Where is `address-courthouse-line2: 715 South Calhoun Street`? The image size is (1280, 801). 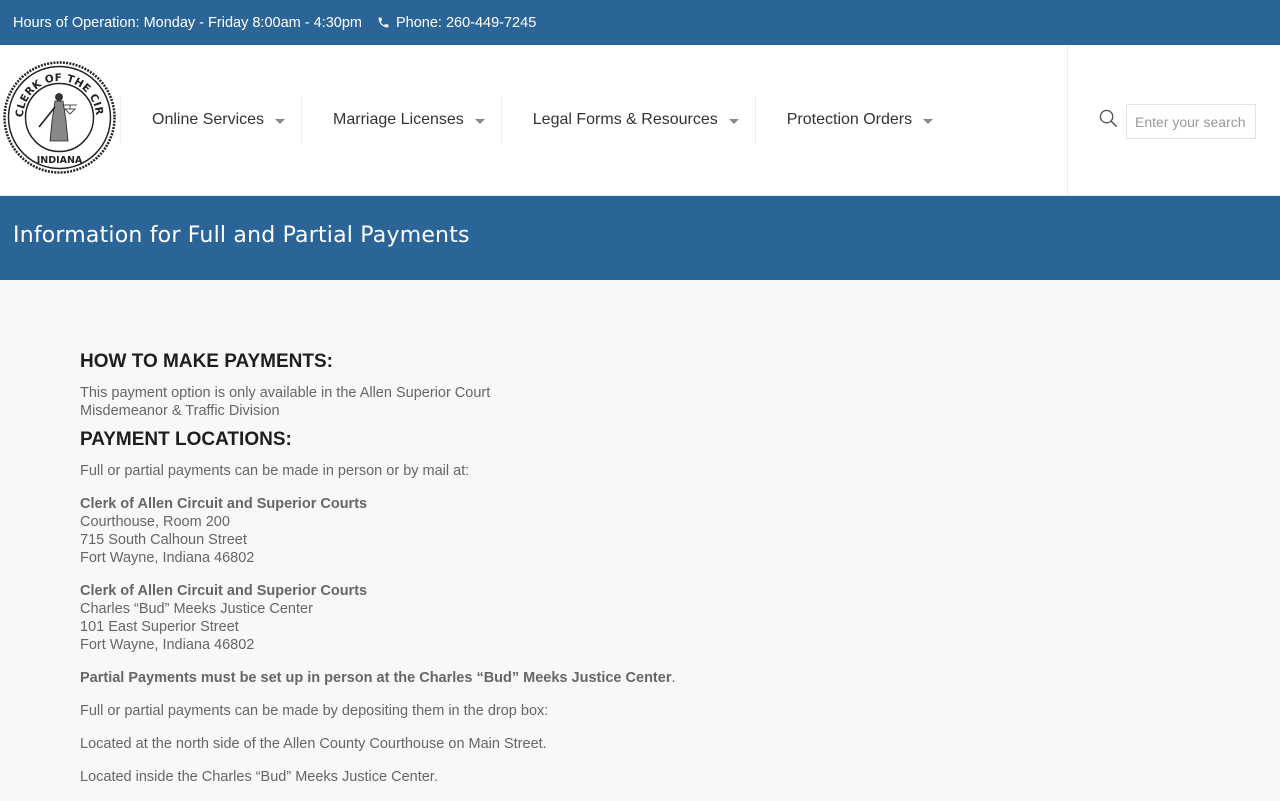 address-courthouse-line2: 715 South Calhoun Street is located at coordinates (163, 540).